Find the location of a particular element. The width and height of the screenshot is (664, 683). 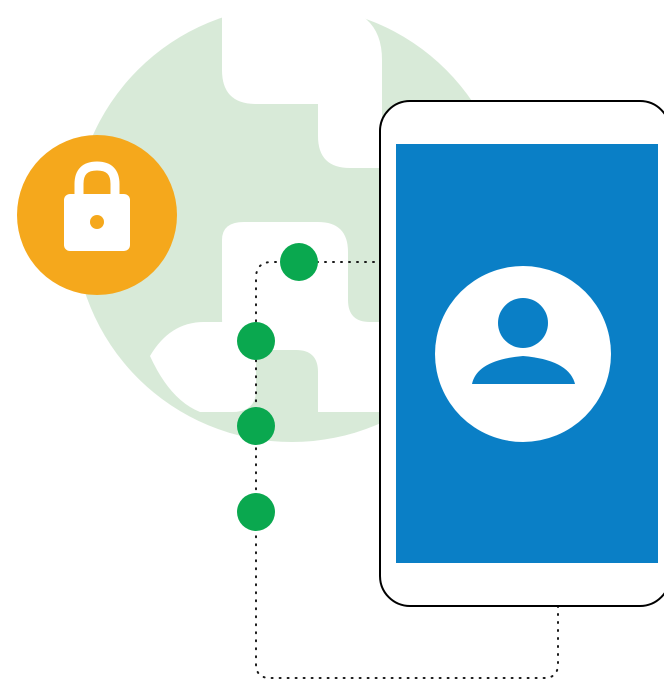

user-profile-icon is located at coordinates (523, 354).